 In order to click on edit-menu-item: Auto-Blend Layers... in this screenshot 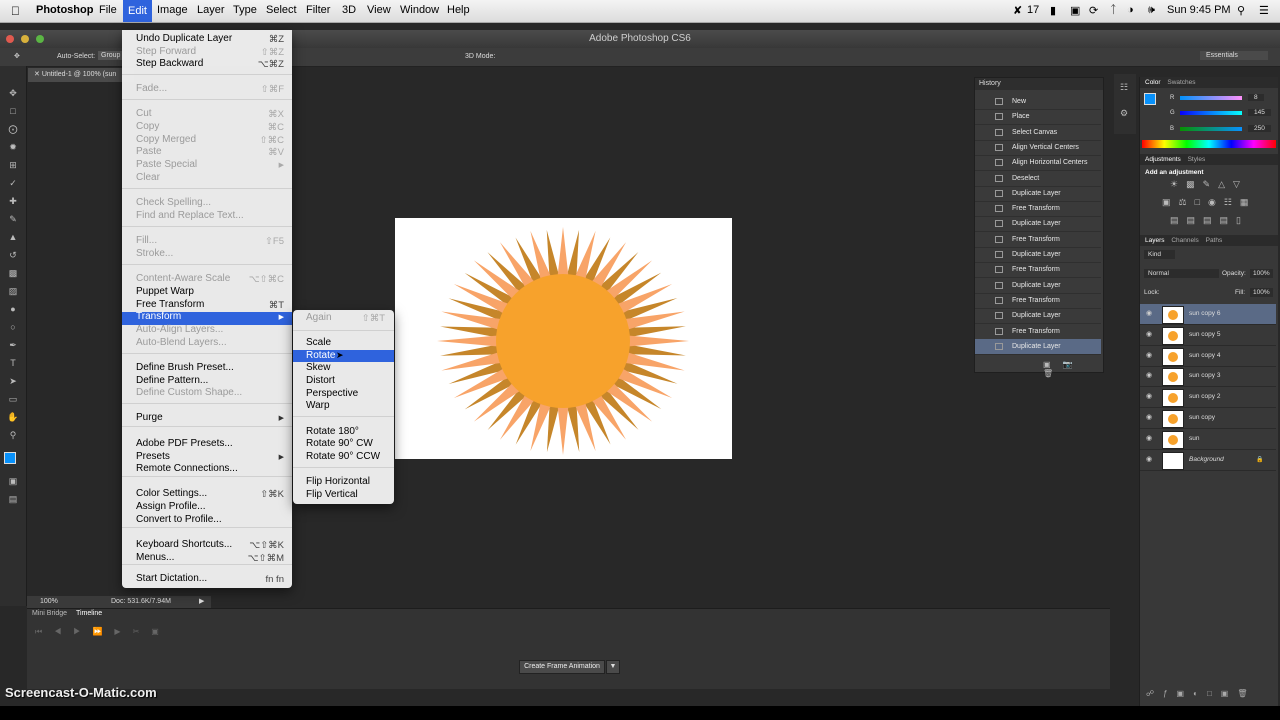, I will do `click(181, 342)`.